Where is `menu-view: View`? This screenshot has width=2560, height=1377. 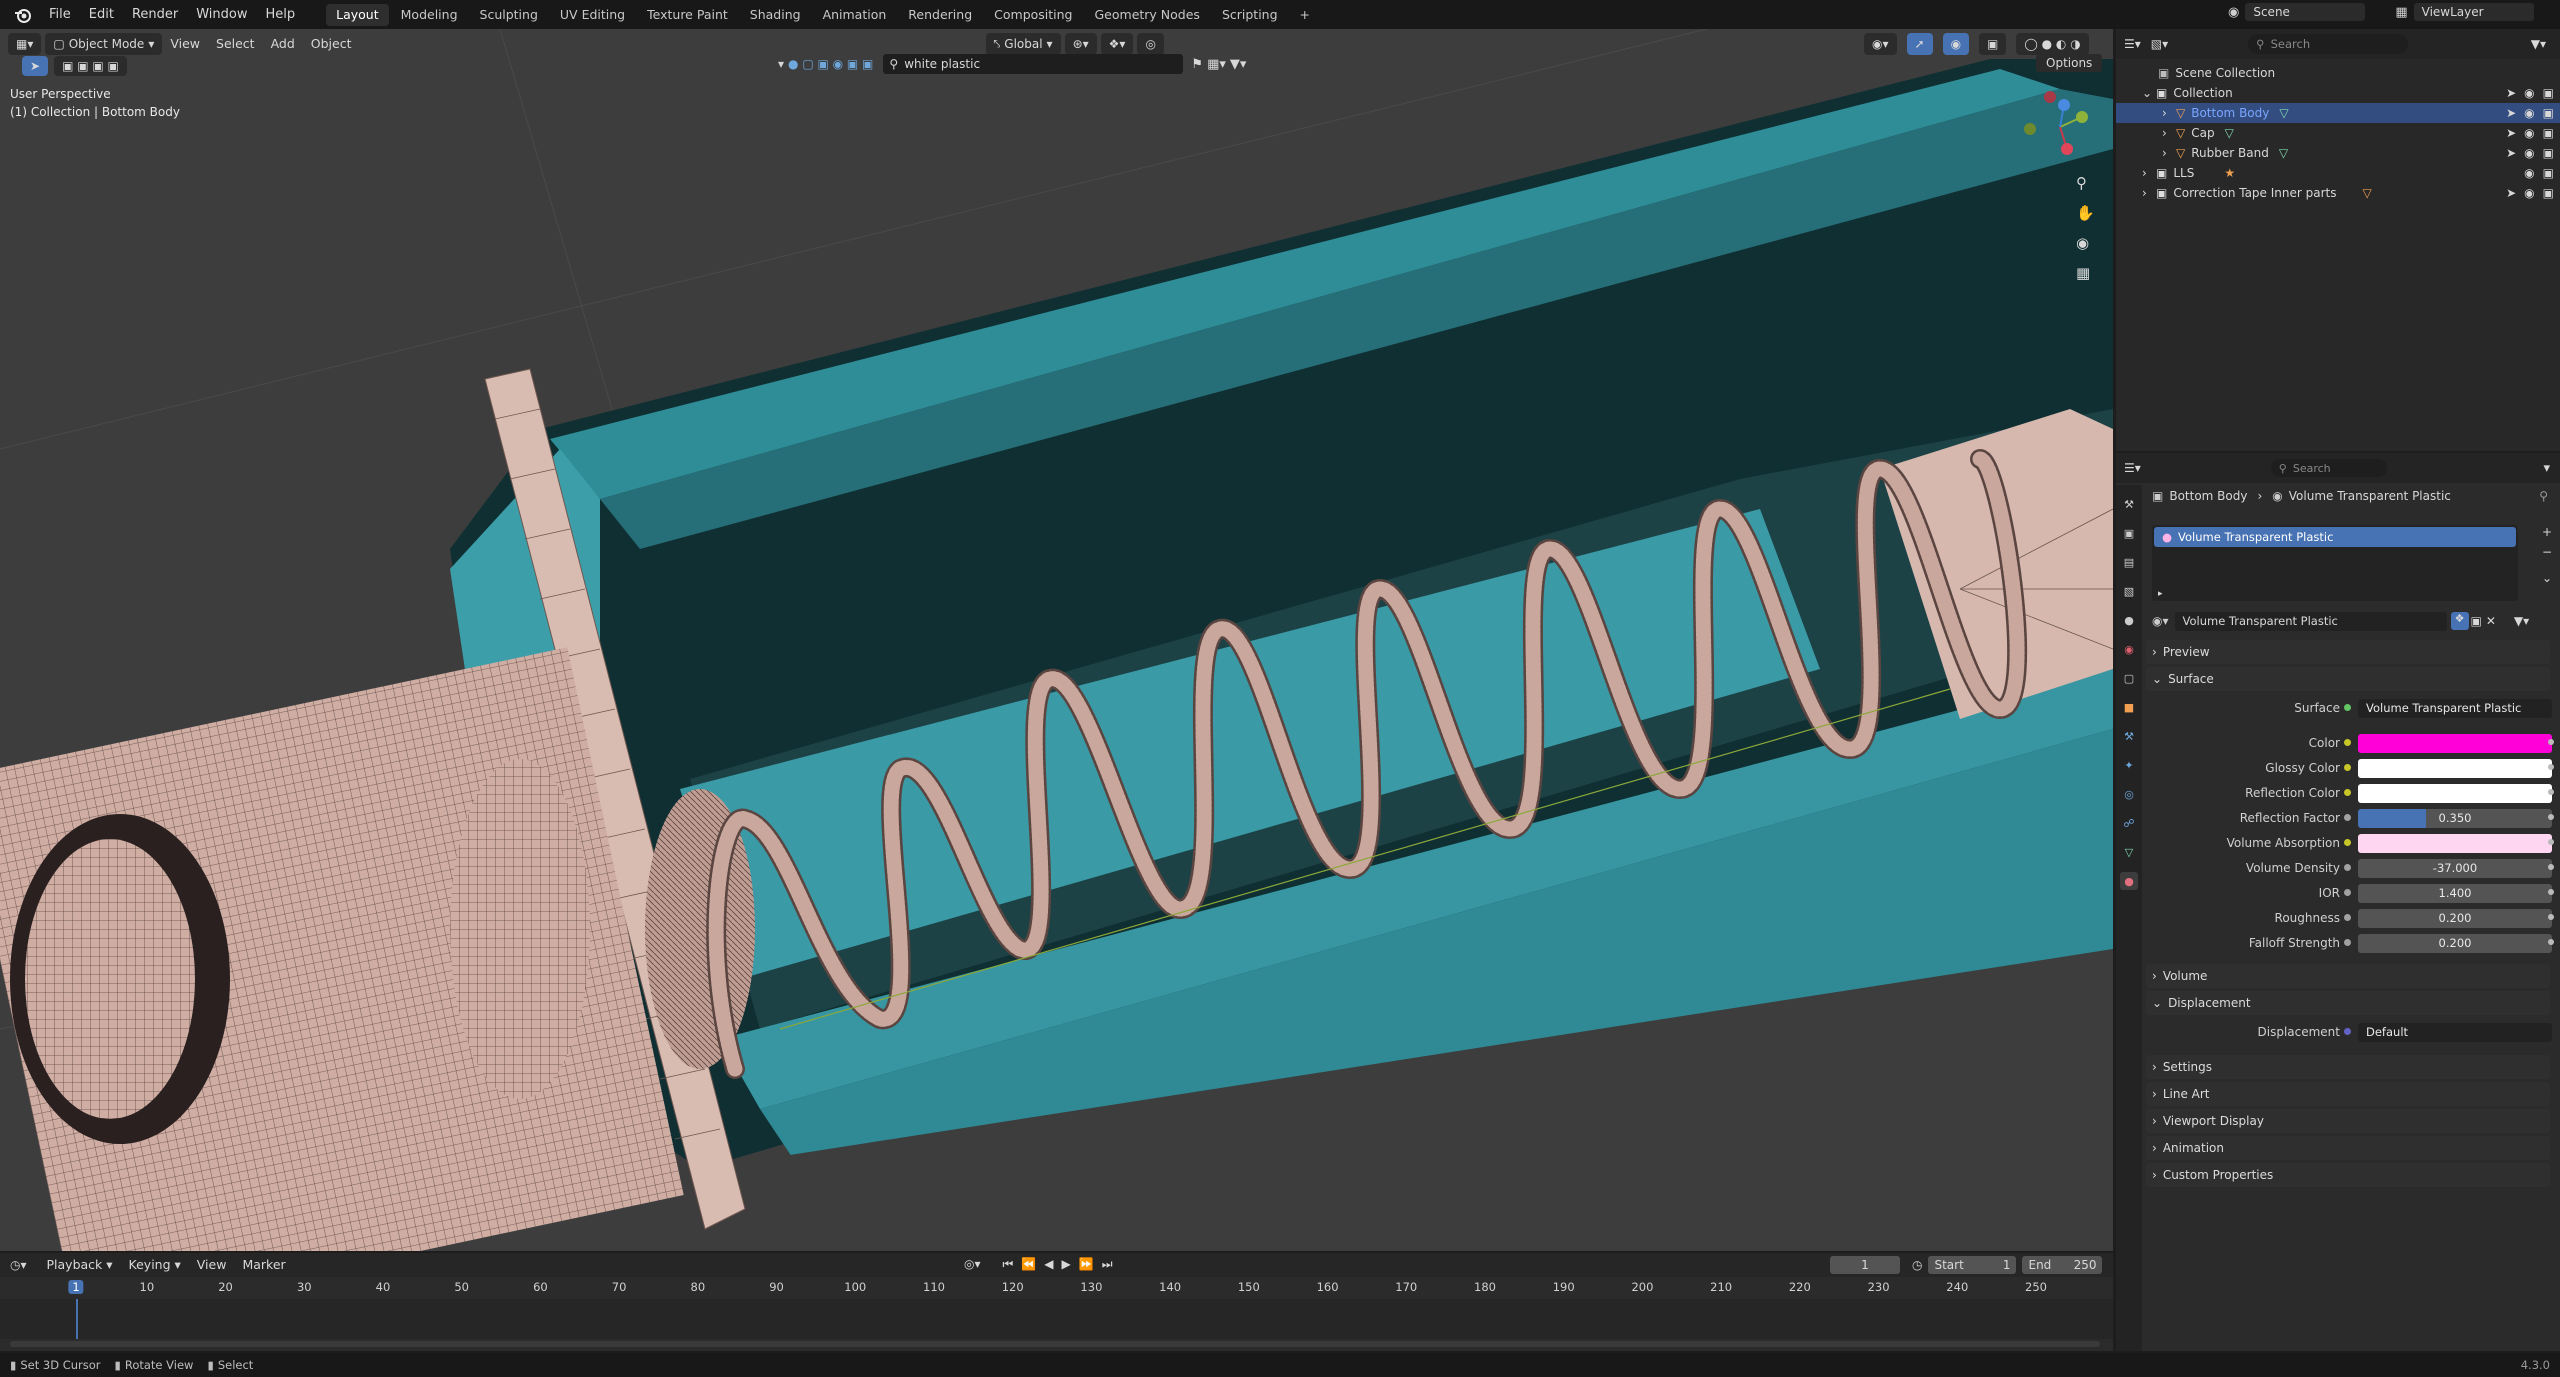
menu-view: View is located at coordinates (185, 44).